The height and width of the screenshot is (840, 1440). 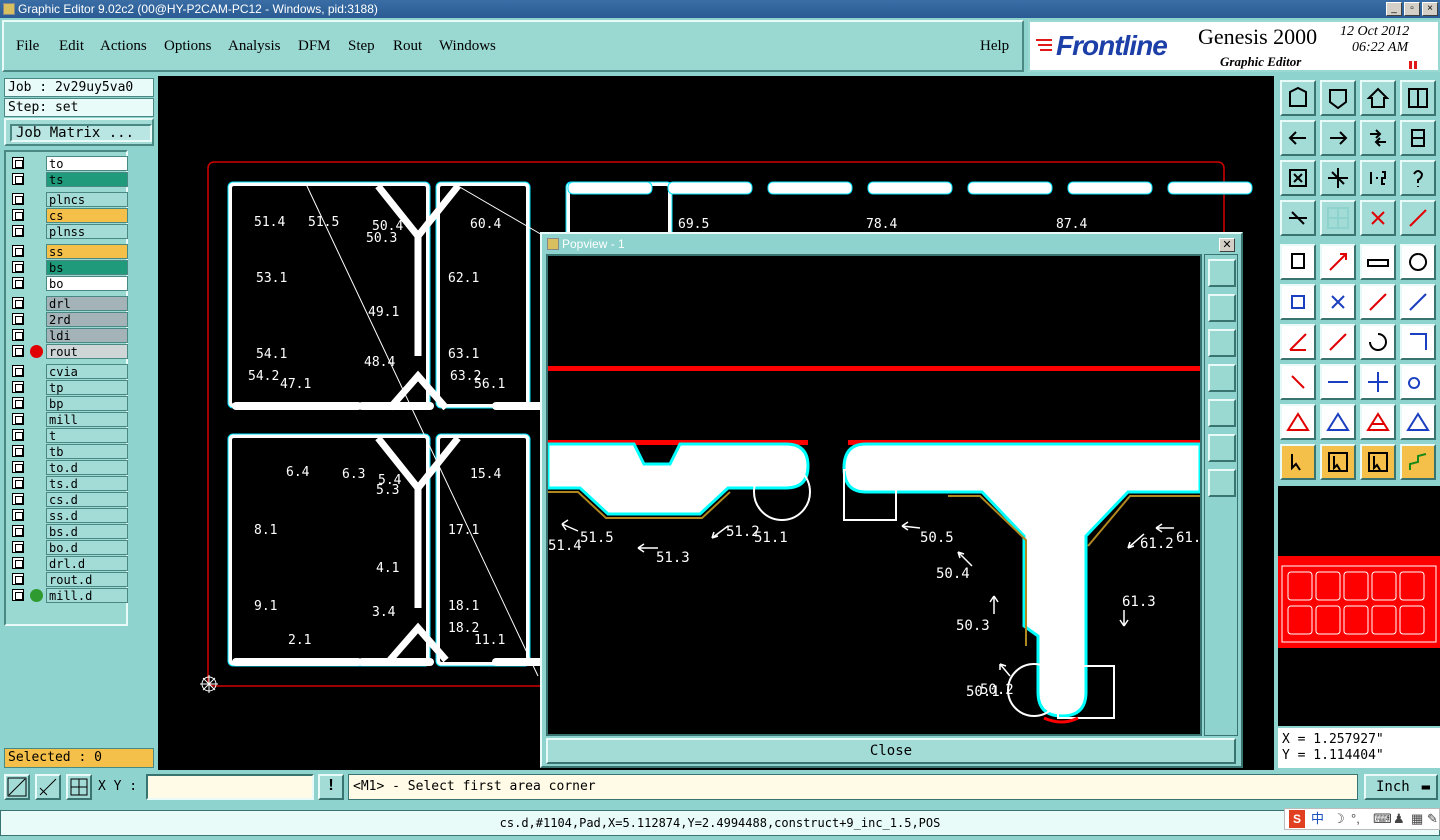 What do you see at coordinates (1222, 273) in the screenshot?
I see `popview-zoom-icon` at bounding box center [1222, 273].